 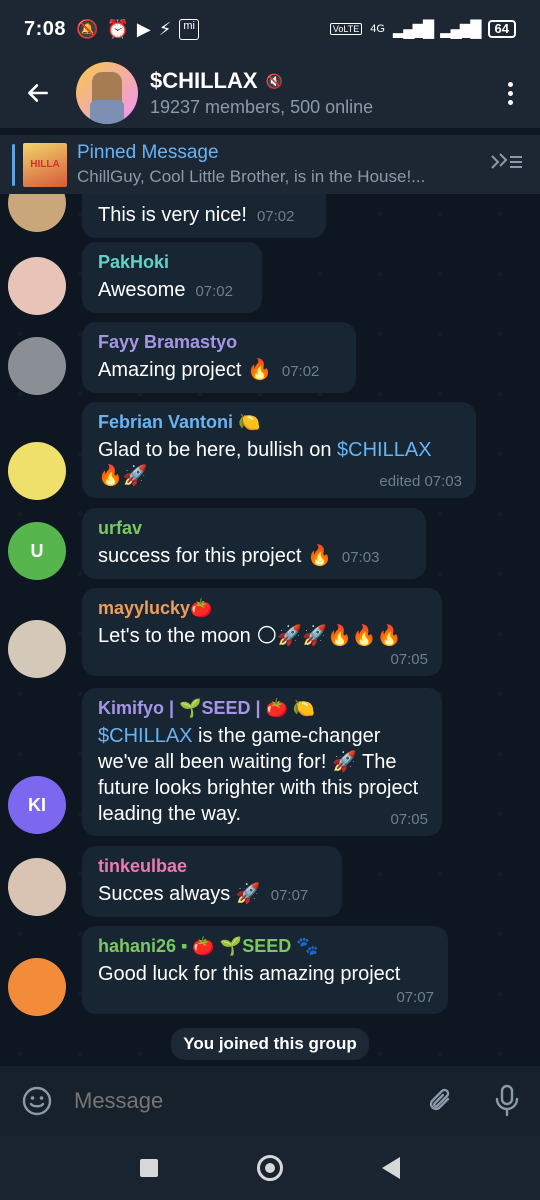 I want to click on battery-icon: 64, so click(x=501, y=29).